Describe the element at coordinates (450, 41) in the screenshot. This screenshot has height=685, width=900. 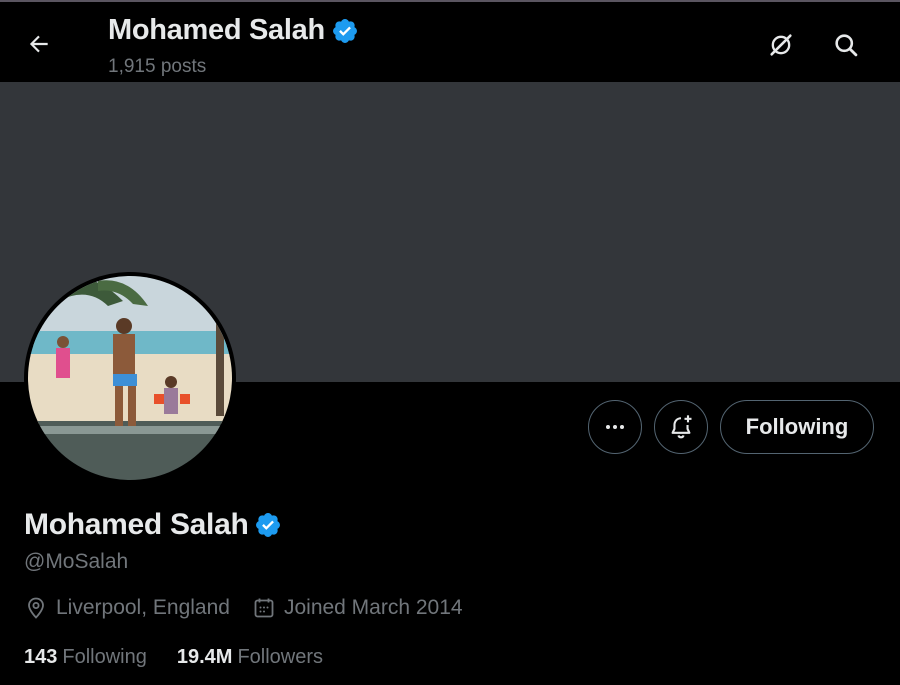
I see `top-header-bar: Mohamed Salah 1,915 posts` at that location.